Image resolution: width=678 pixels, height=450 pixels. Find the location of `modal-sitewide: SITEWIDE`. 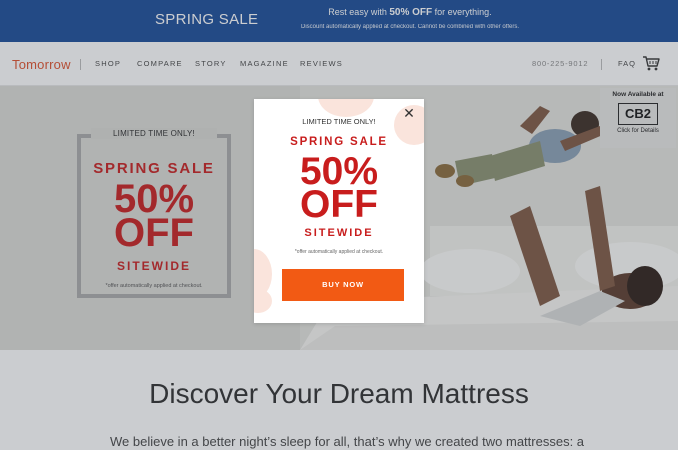

modal-sitewide: SITEWIDE is located at coordinates (339, 233).